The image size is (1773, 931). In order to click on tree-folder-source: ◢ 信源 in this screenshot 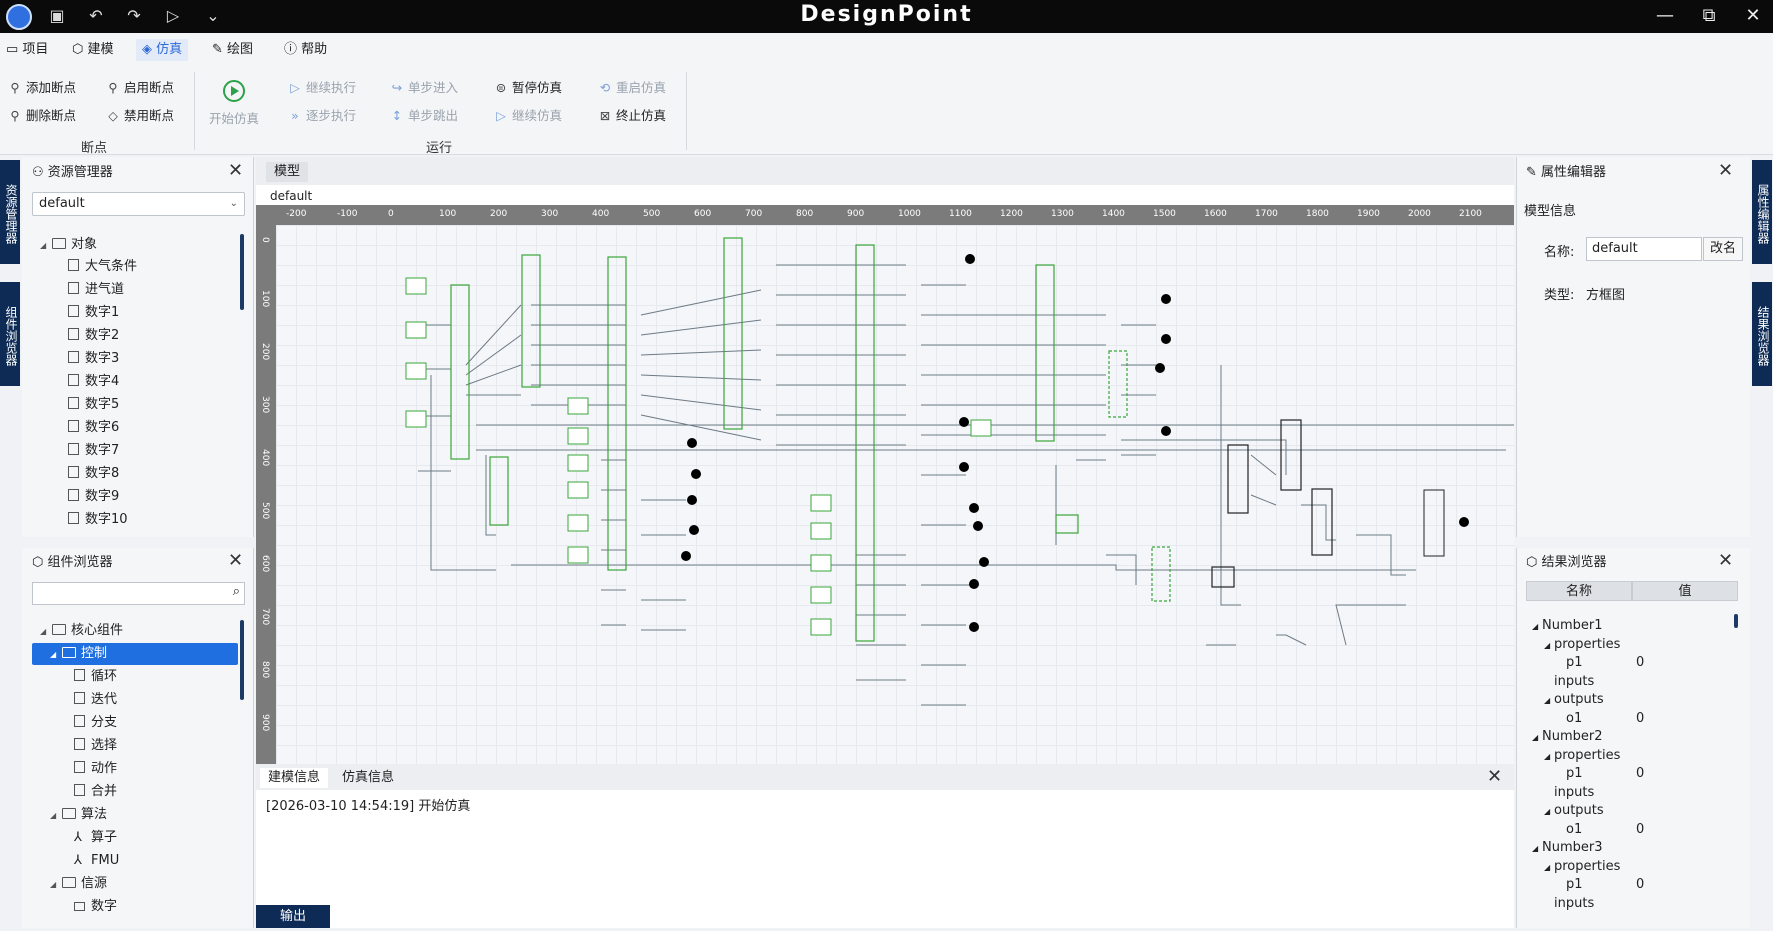, I will do `click(78, 884)`.